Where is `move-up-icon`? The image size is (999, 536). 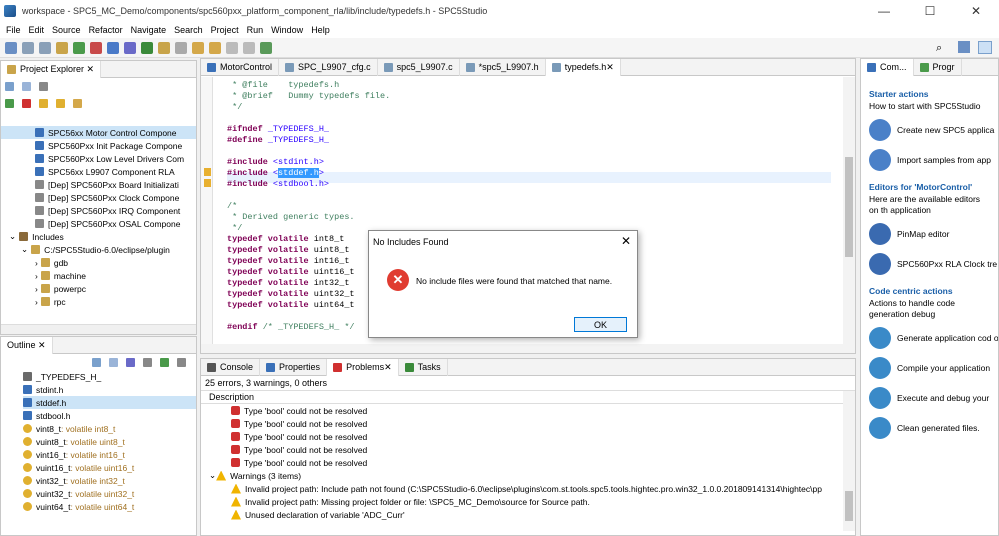 move-up-icon is located at coordinates (43, 103).